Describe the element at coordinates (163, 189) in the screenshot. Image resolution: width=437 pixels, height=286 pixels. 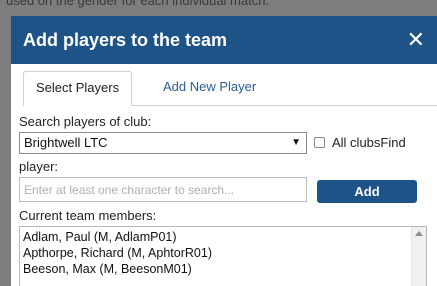
I see `player-search-input` at that location.